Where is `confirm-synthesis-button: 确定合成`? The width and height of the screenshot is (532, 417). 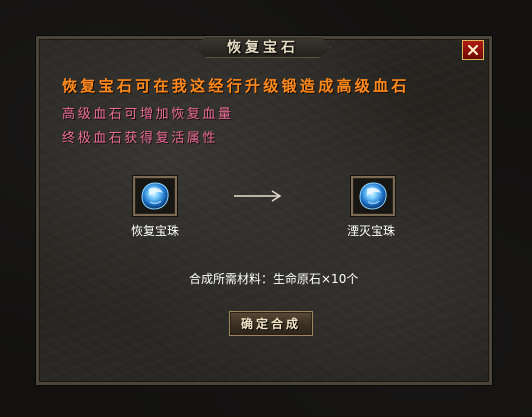 confirm-synthesis-button: 确定合成 is located at coordinates (271, 323).